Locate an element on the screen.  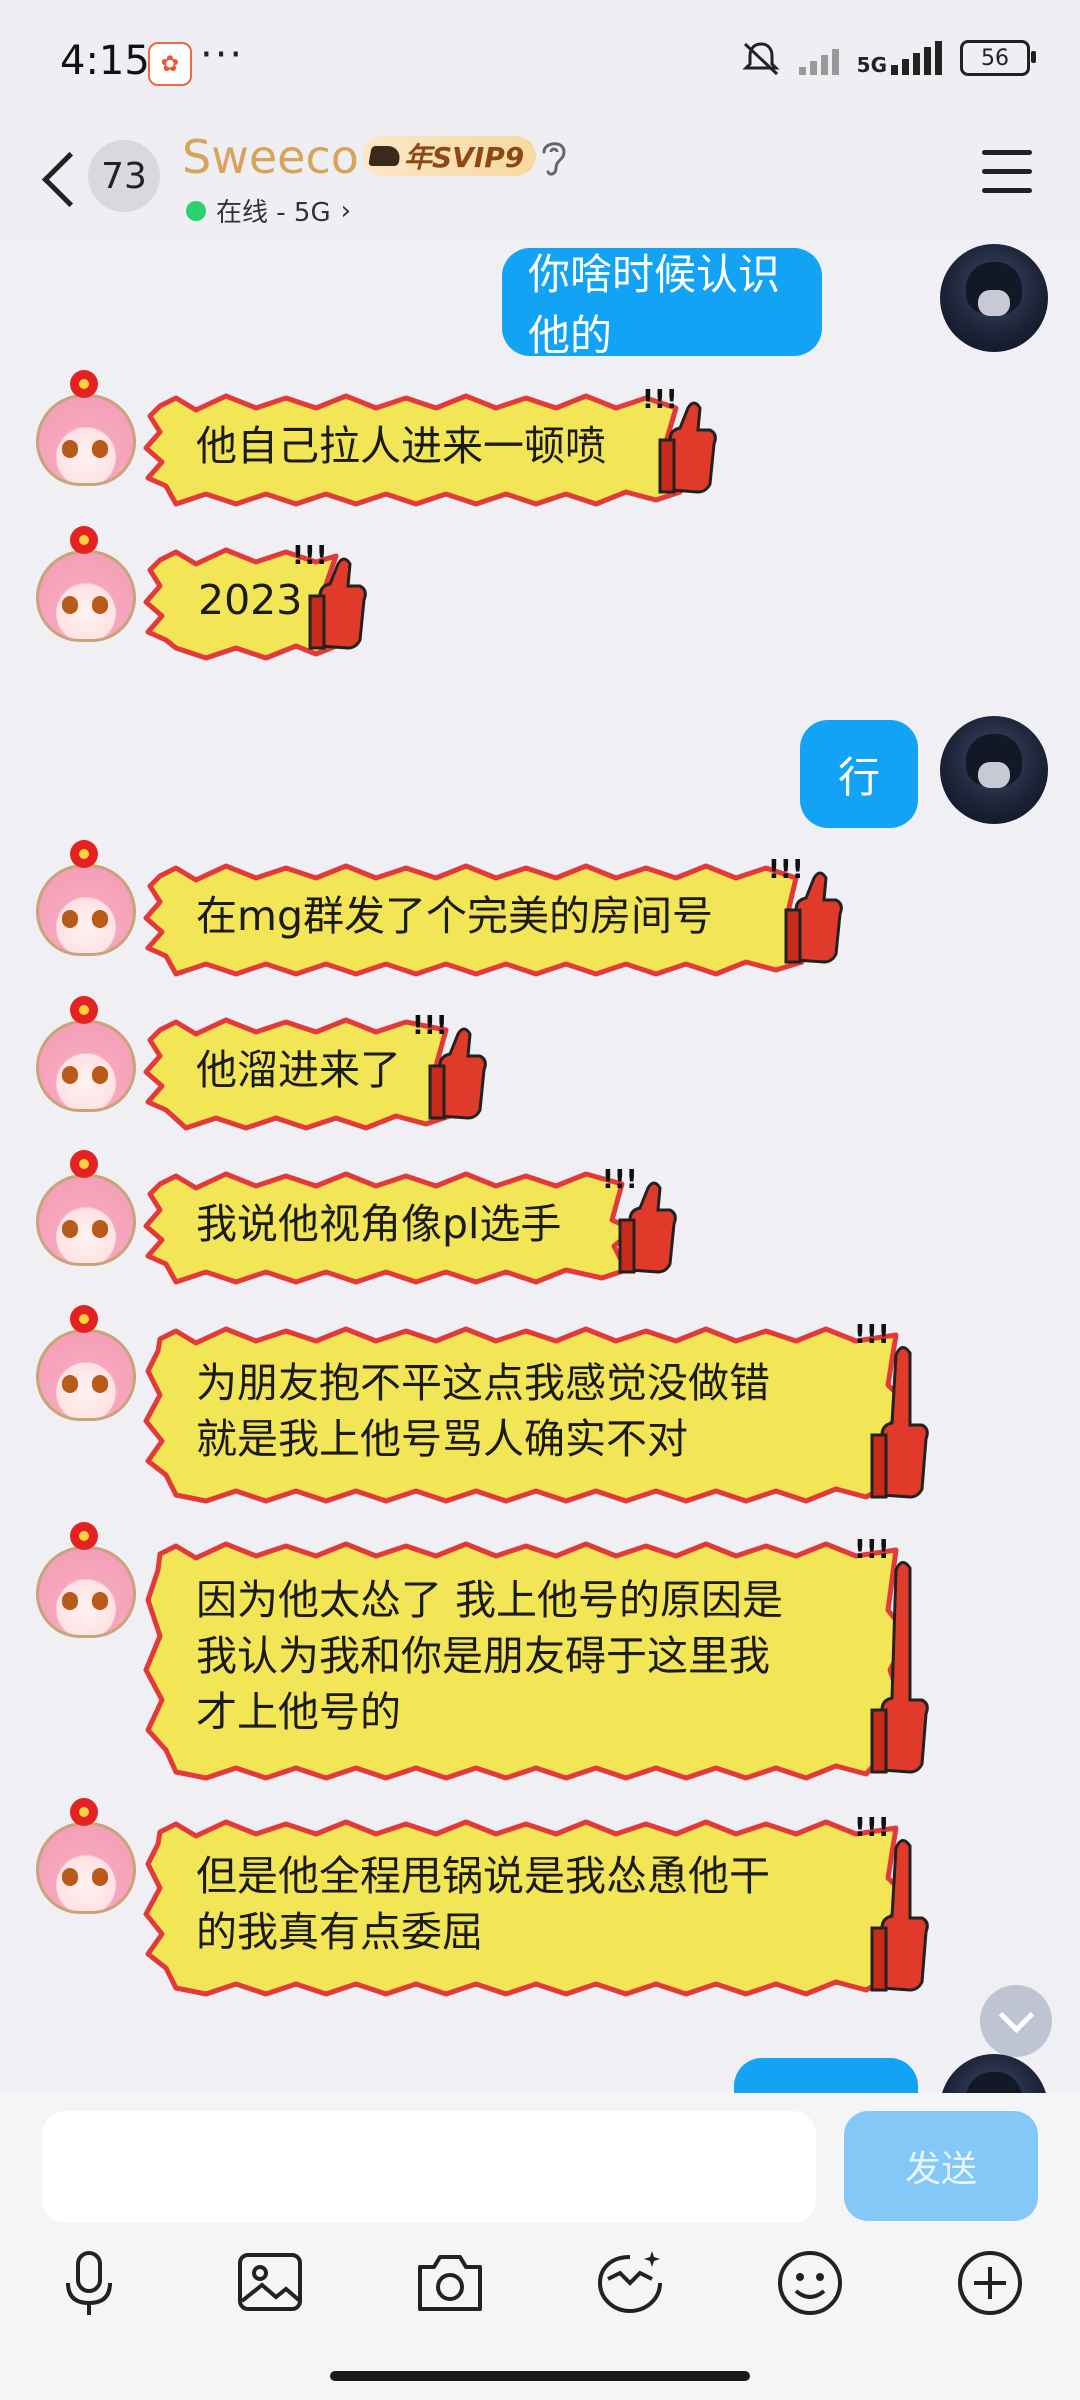
message-text: 我说他视角像pl选手 is located at coordinates (379, 1224).